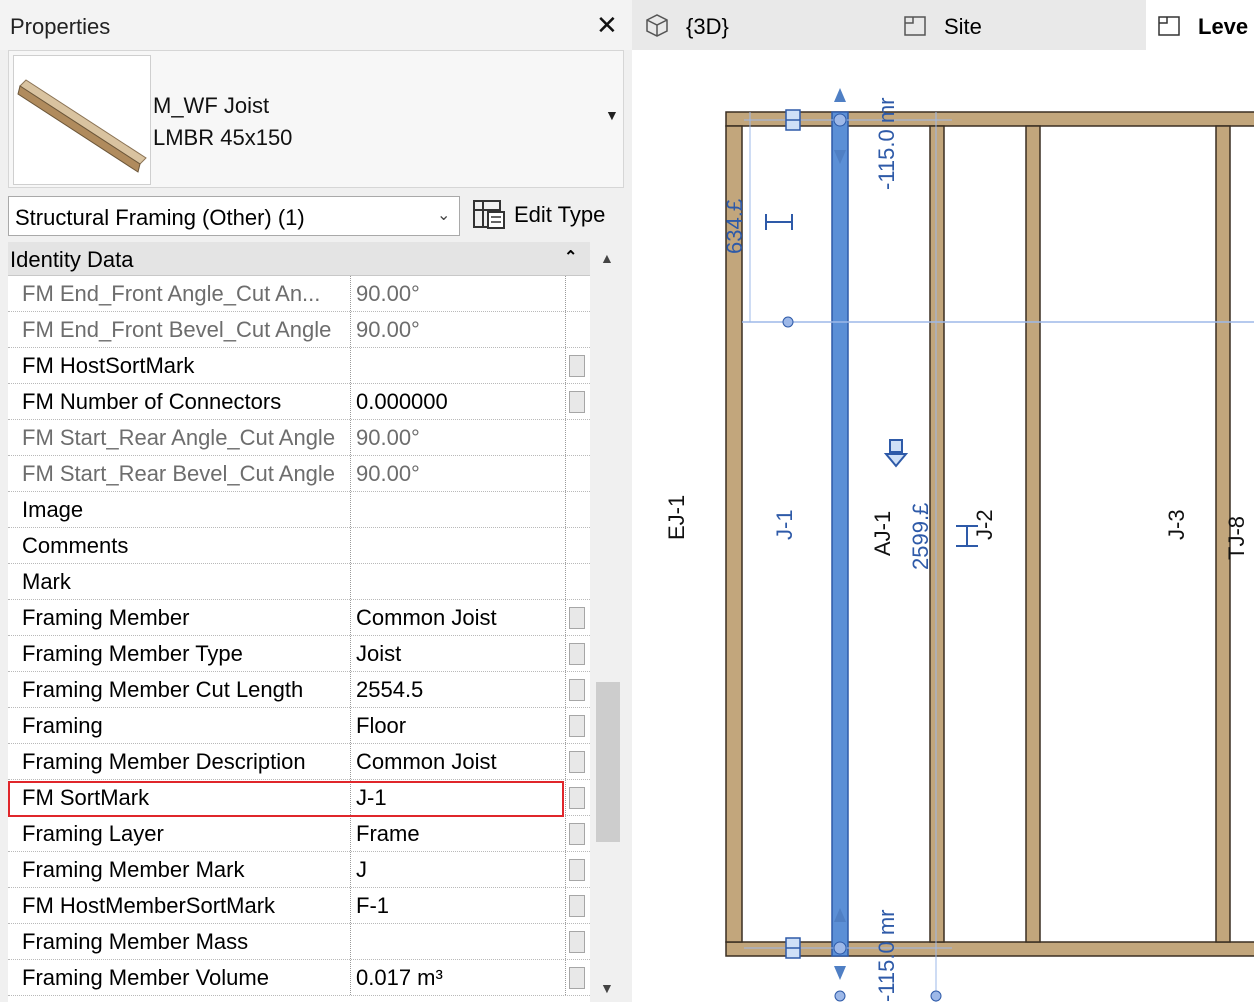  I want to click on property-row: FM HostSortMark, so click(299, 366).